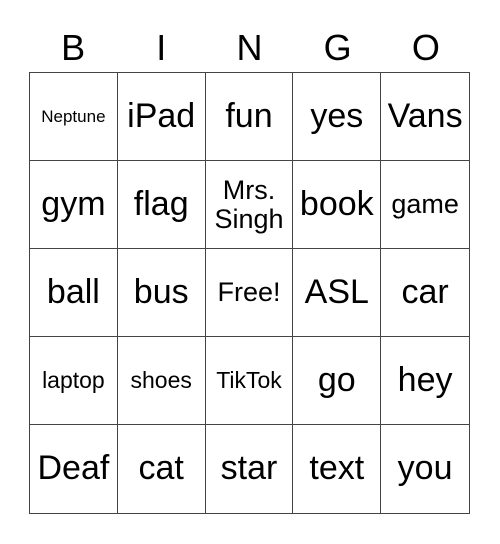 The width and height of the screenshot is (500, 544). I want to click on bingo-cell: Vans, so click(425, 117).